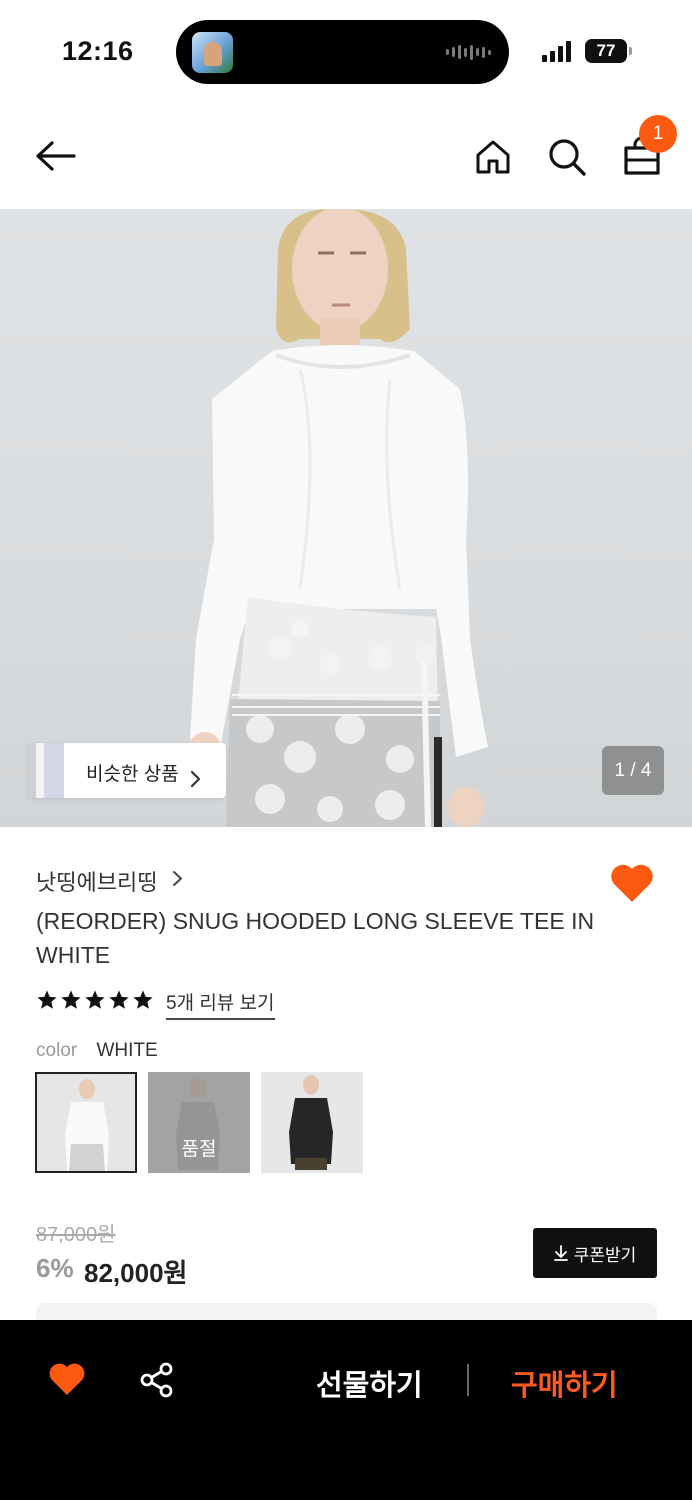 The image size is (692, 1500). I want to click on status-bar: 12:16 77, so click(346, 50).